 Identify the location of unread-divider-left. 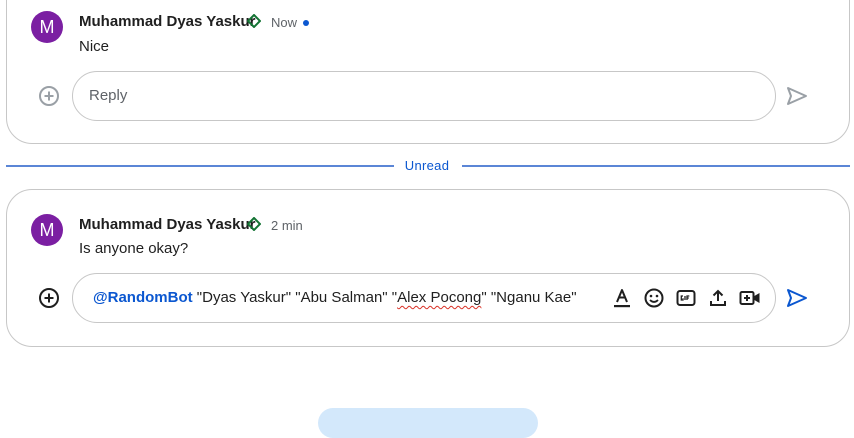
(200, 166).